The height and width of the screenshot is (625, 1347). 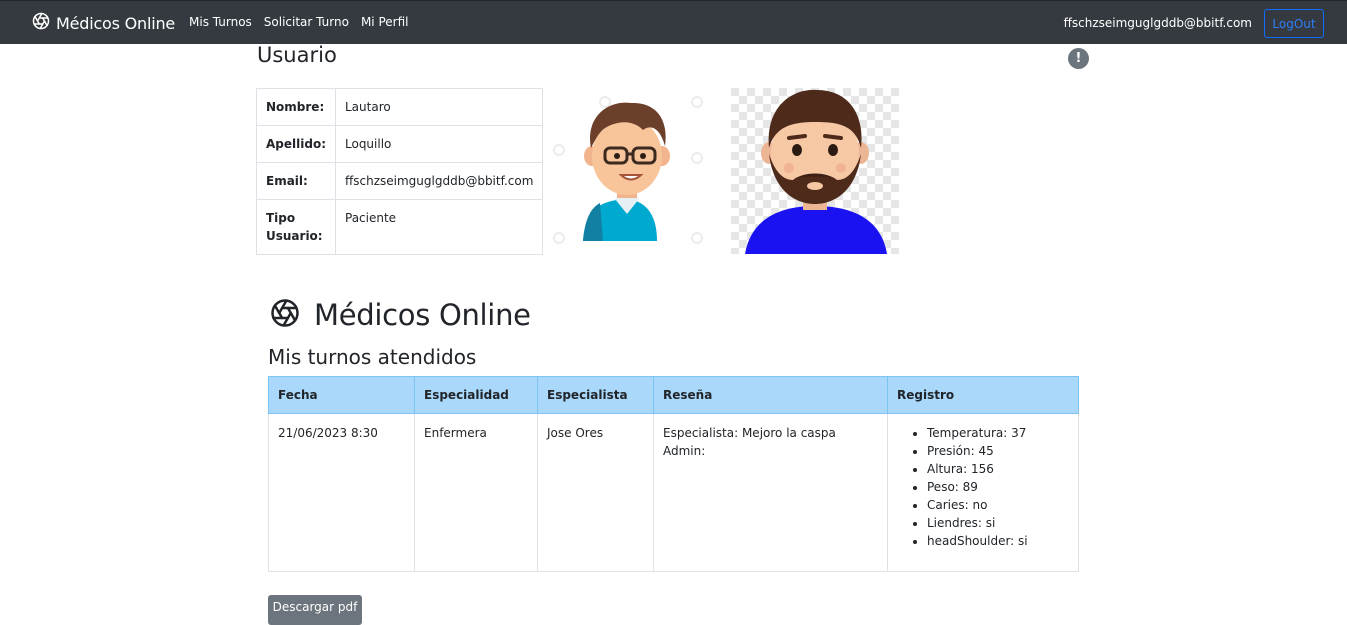 What do you see at coordinates (770, 492) in the screenshot?
I see `cell-resena: Especialista: Mejoro la caspa Admin:` at bounding box center [770, 492].